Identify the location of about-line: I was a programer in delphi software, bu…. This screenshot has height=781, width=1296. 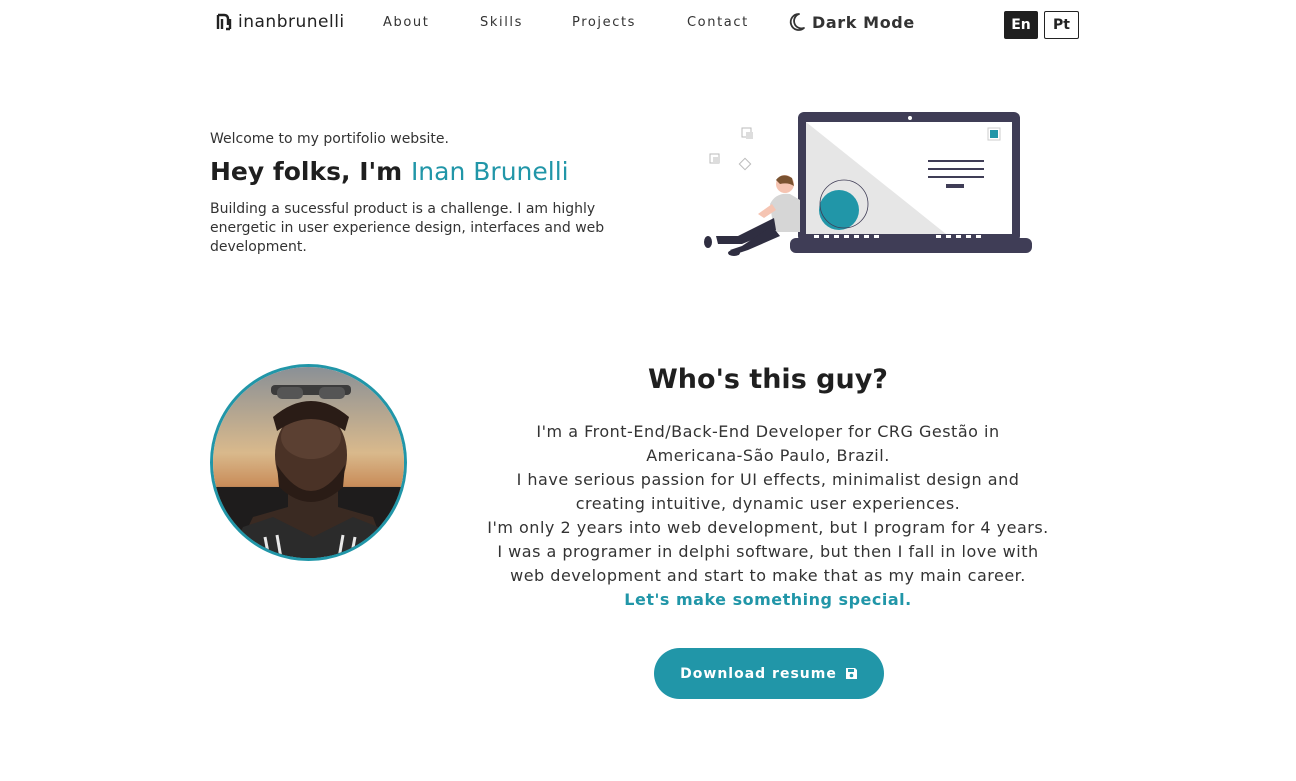
(768, 551).